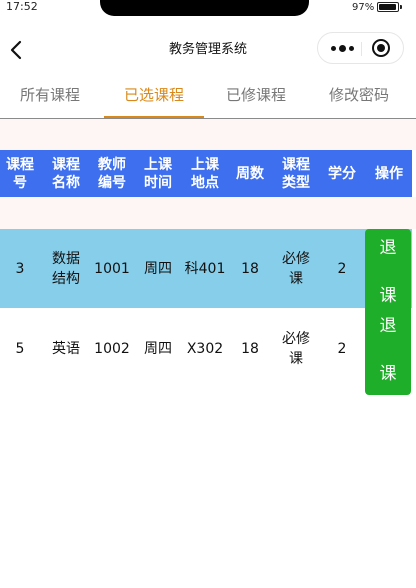 The image size is (416, 588). What do you see at coordinates (158, 173) in the screenshot?
I see `header-class-time: 上课 时间` at bounding box center [158, 173].